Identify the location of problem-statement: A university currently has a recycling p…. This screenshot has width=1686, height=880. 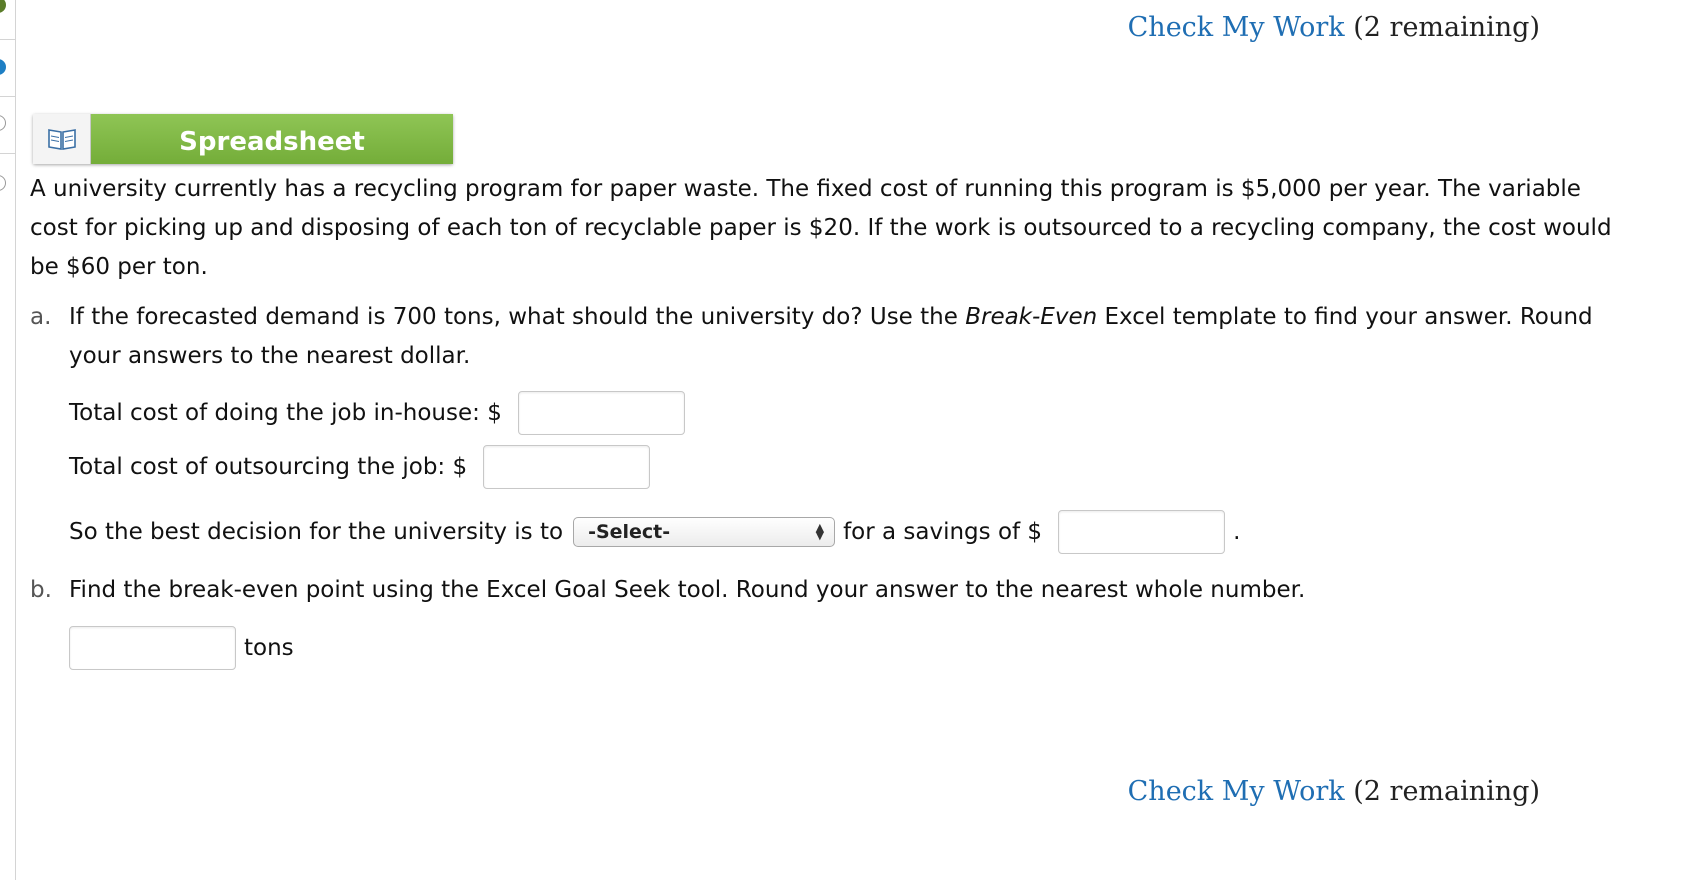
(821, 228).